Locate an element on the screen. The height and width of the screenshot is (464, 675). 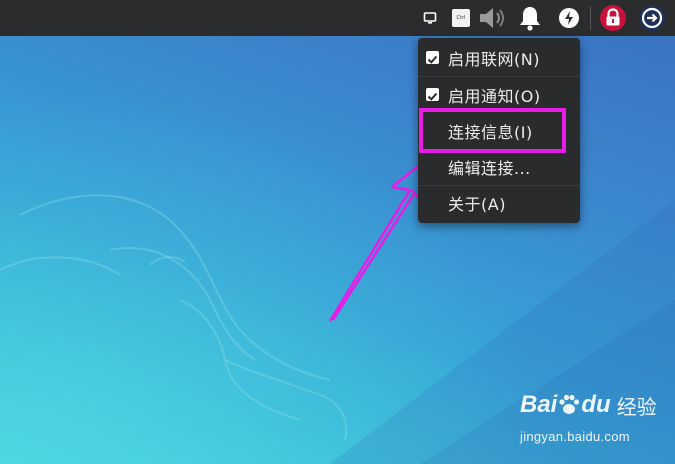
watermark-brand-b: du is located at coordinates (596, 404).